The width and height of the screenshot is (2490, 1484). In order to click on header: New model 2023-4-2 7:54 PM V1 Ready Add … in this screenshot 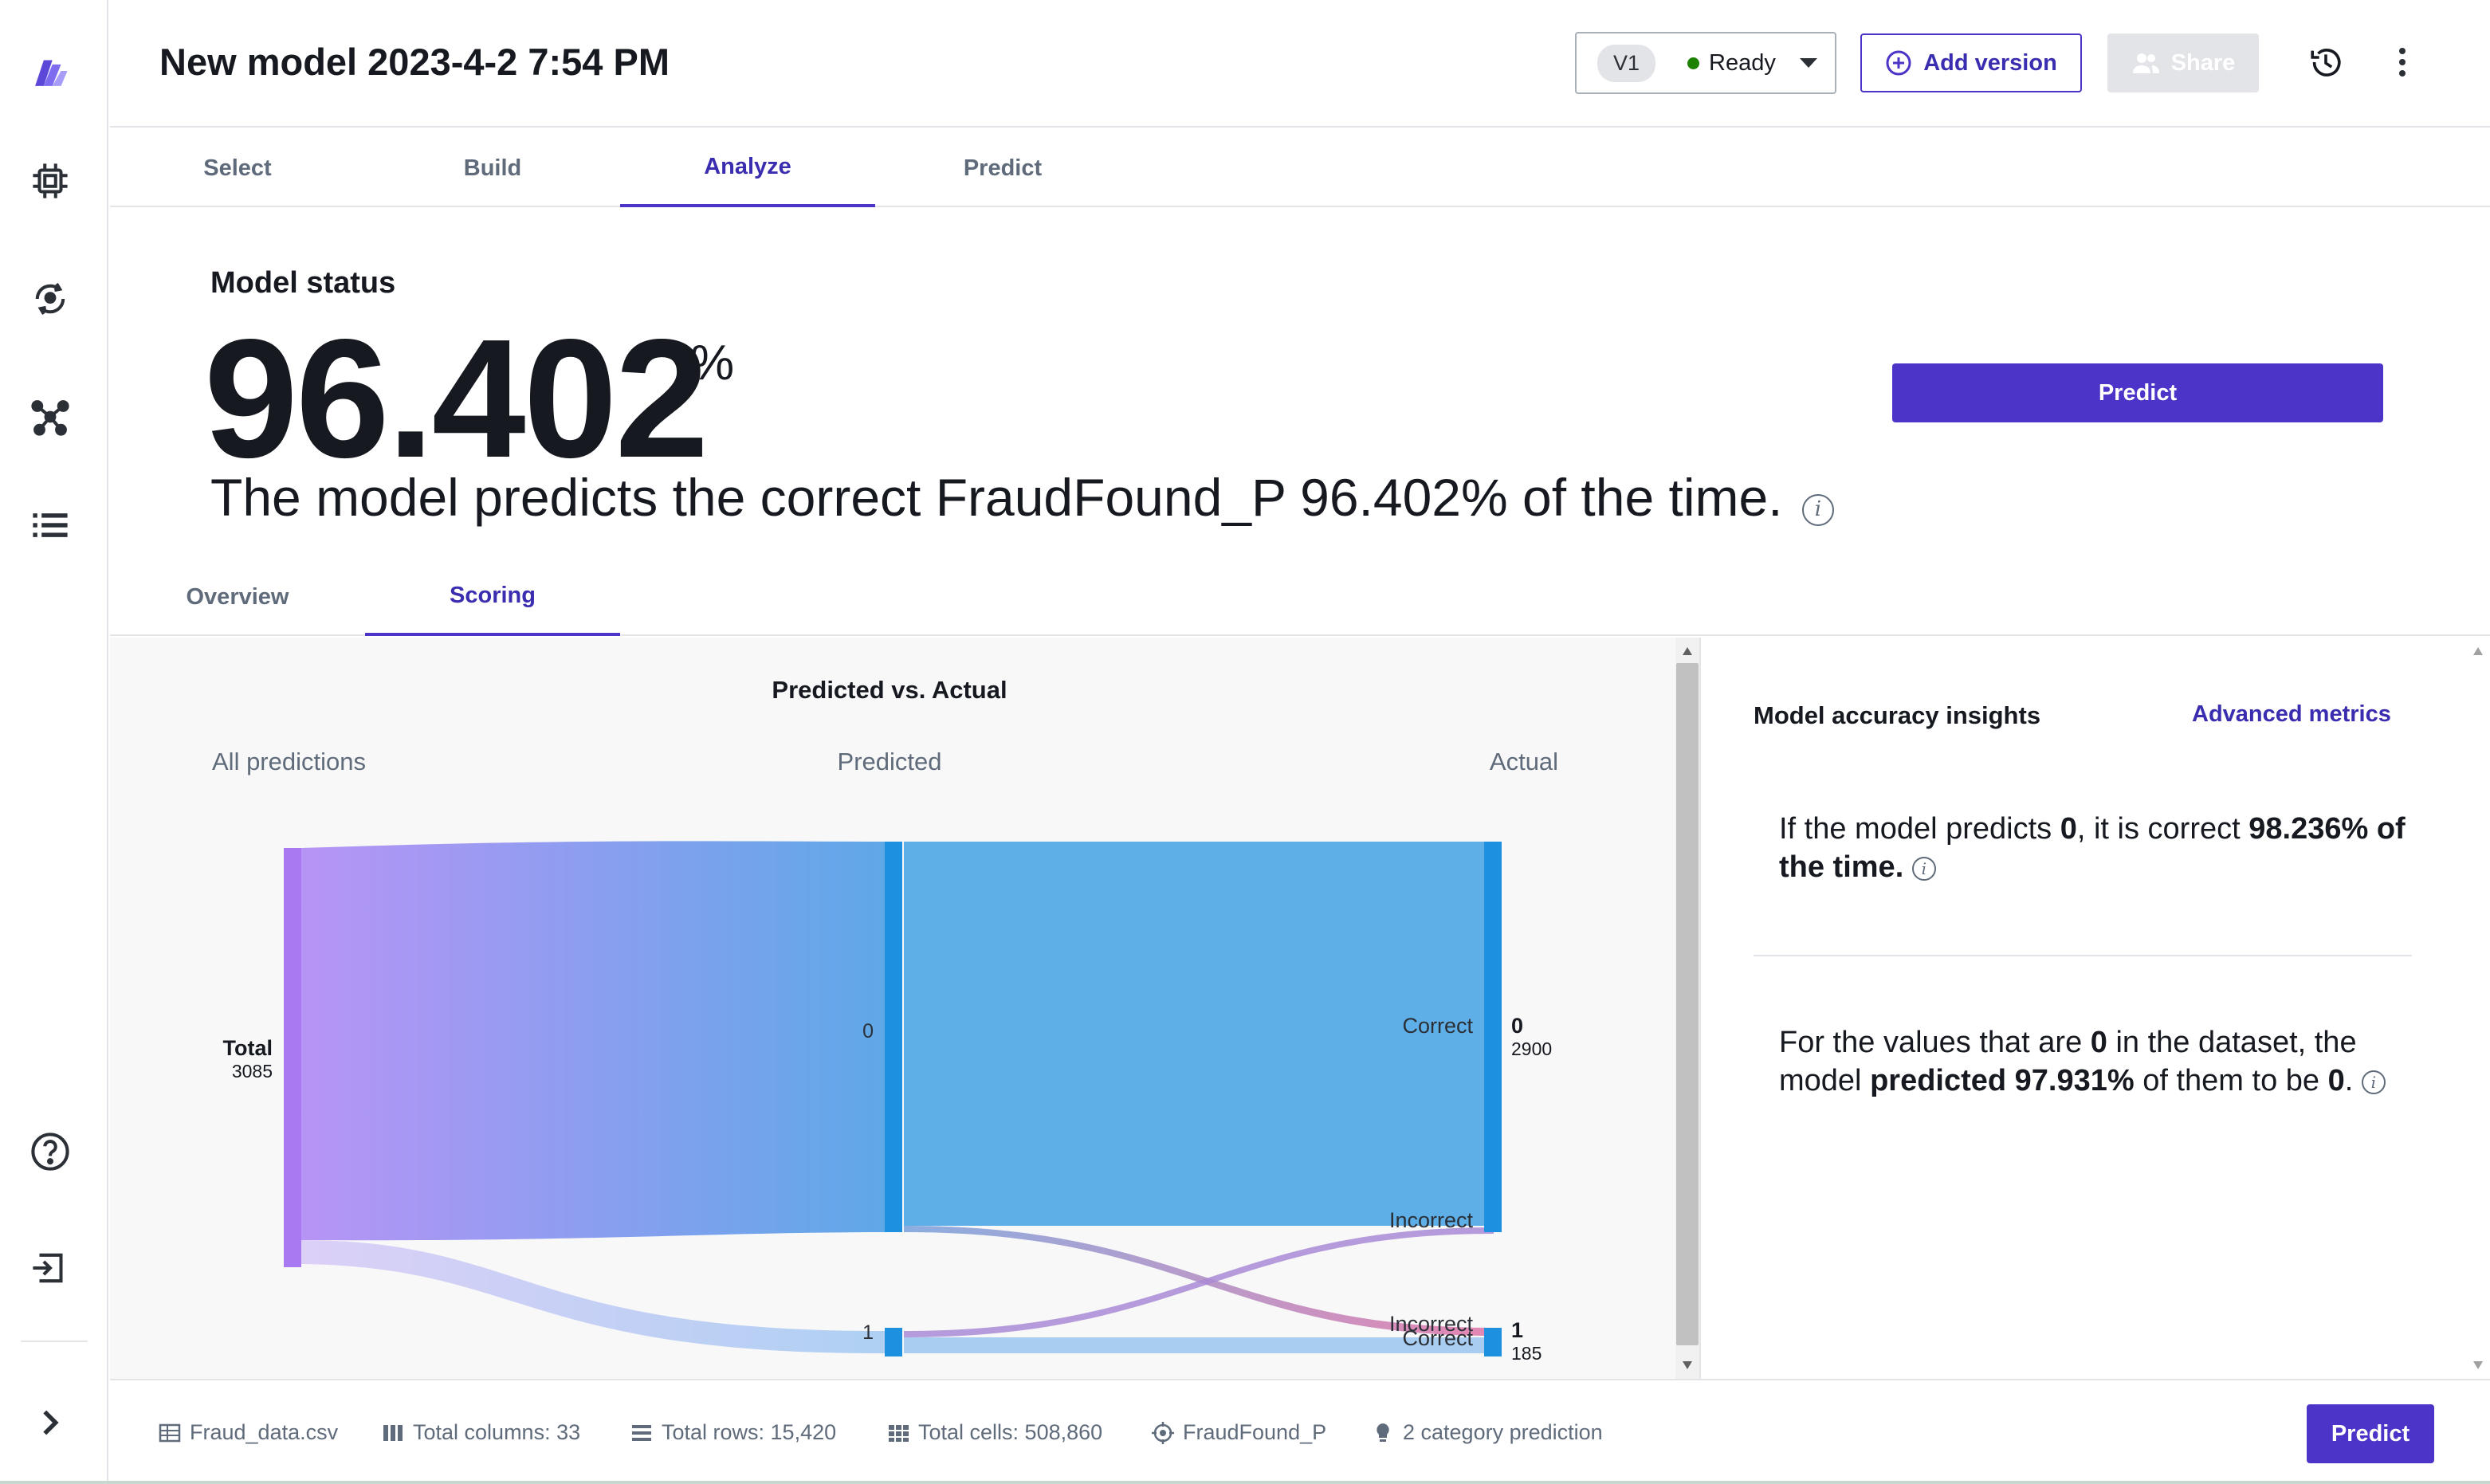, I will do `click(1300, 64)`.